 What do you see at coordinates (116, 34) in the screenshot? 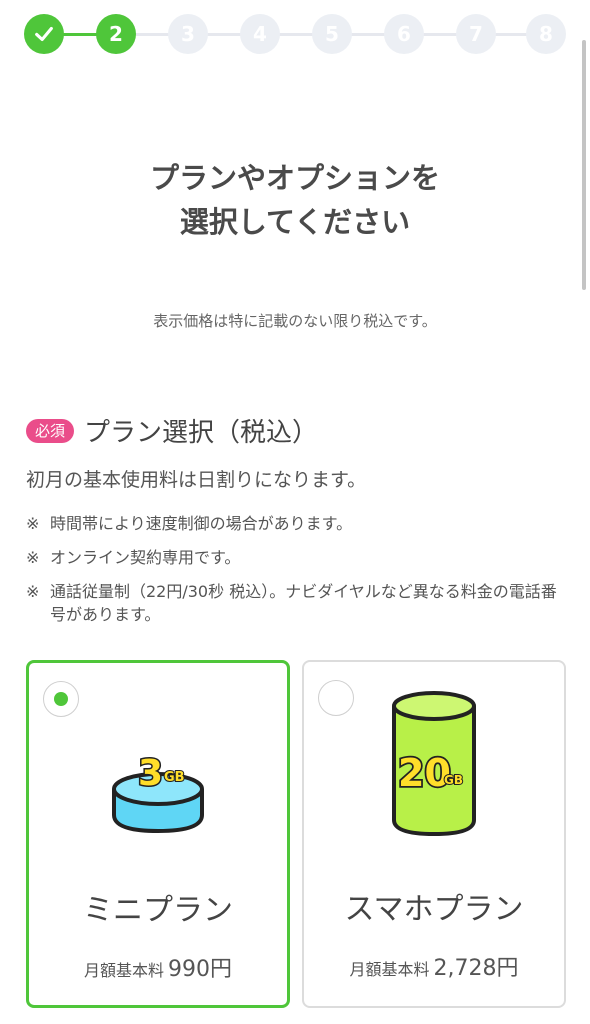
I see `step-2-current: 2` at bounding box center [116, 34].